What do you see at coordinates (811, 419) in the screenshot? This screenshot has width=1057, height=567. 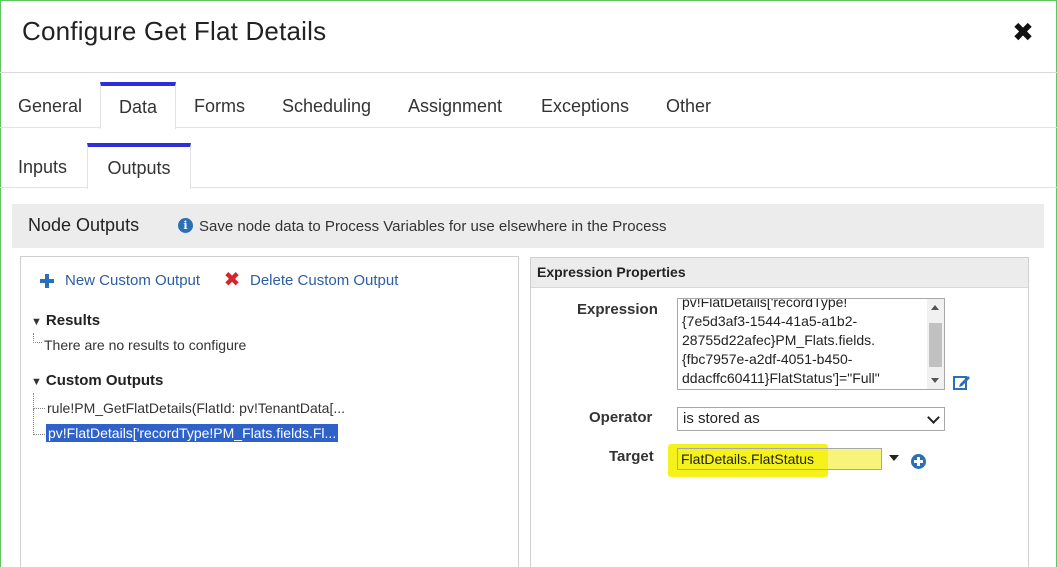 I see `operator-select: is stored as` at bounding box center [811, 419].